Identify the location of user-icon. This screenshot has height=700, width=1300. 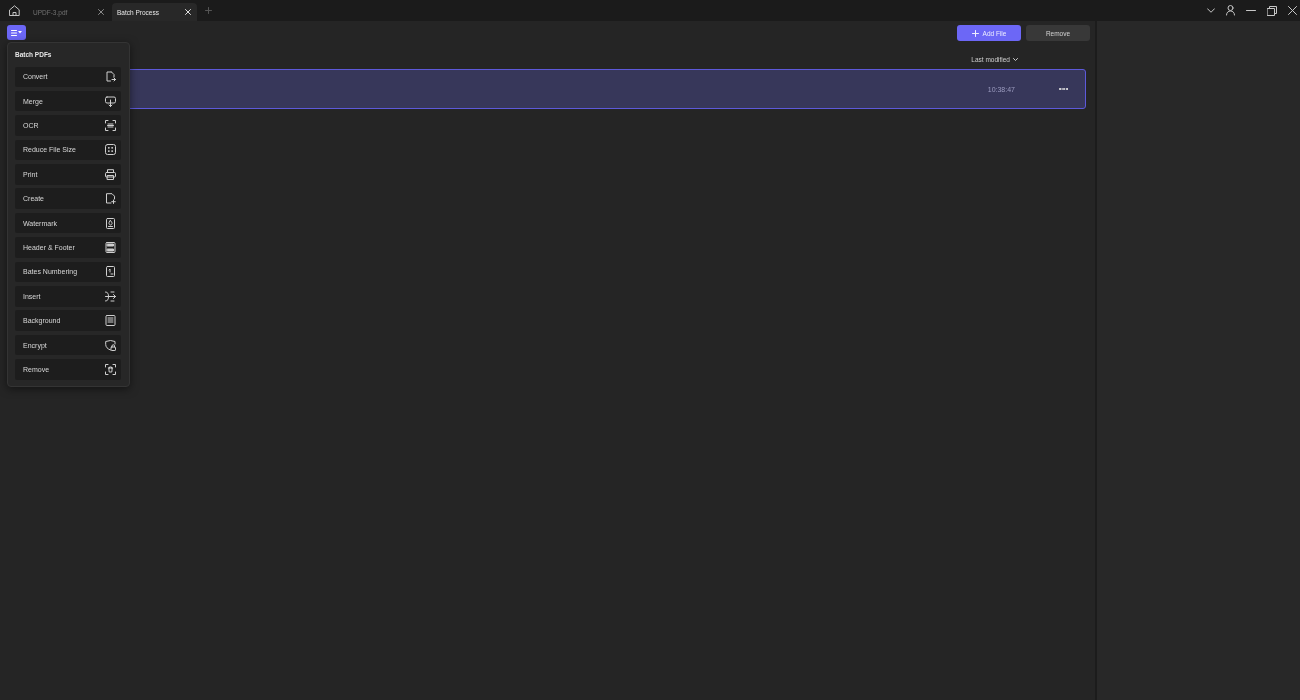
(1230, 10).